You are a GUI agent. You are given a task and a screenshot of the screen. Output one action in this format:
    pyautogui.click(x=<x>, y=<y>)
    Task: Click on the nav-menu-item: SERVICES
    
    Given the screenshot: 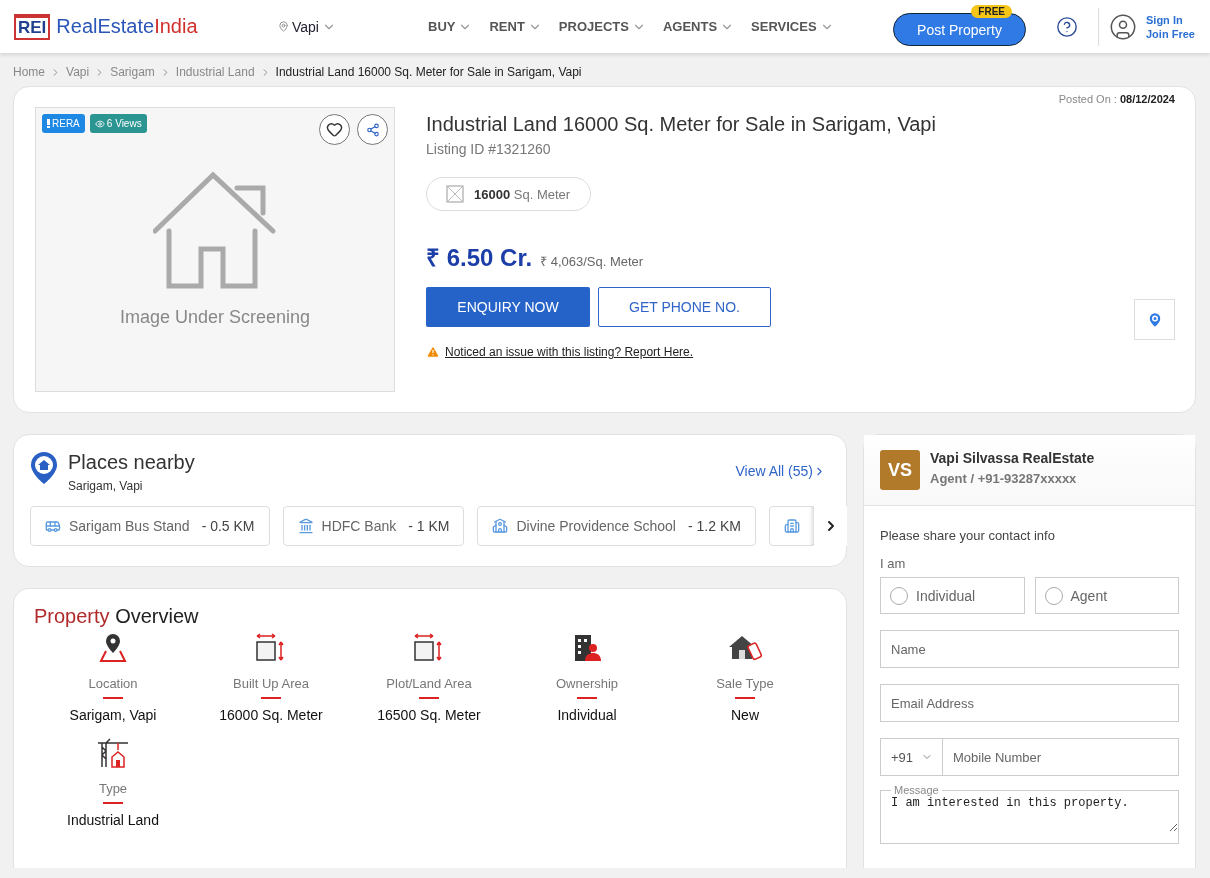 What is the action you would take?
    pyautogui.click(x=792, y=26)
    